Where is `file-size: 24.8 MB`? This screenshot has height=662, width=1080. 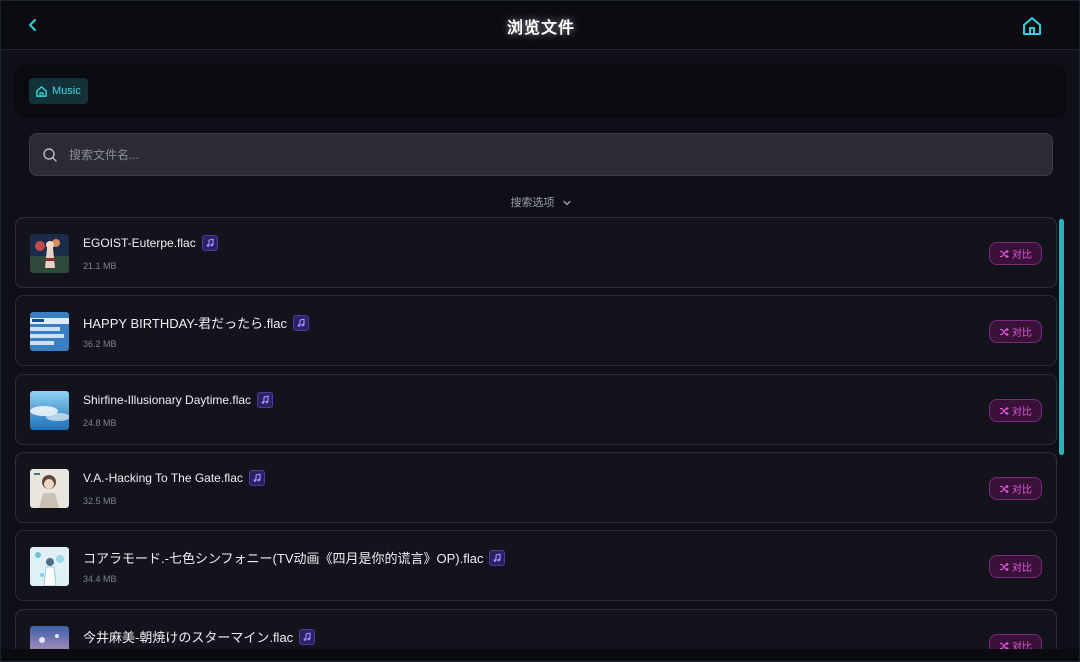
file-size: 24.8 MB is located at coordinates (100, 423).